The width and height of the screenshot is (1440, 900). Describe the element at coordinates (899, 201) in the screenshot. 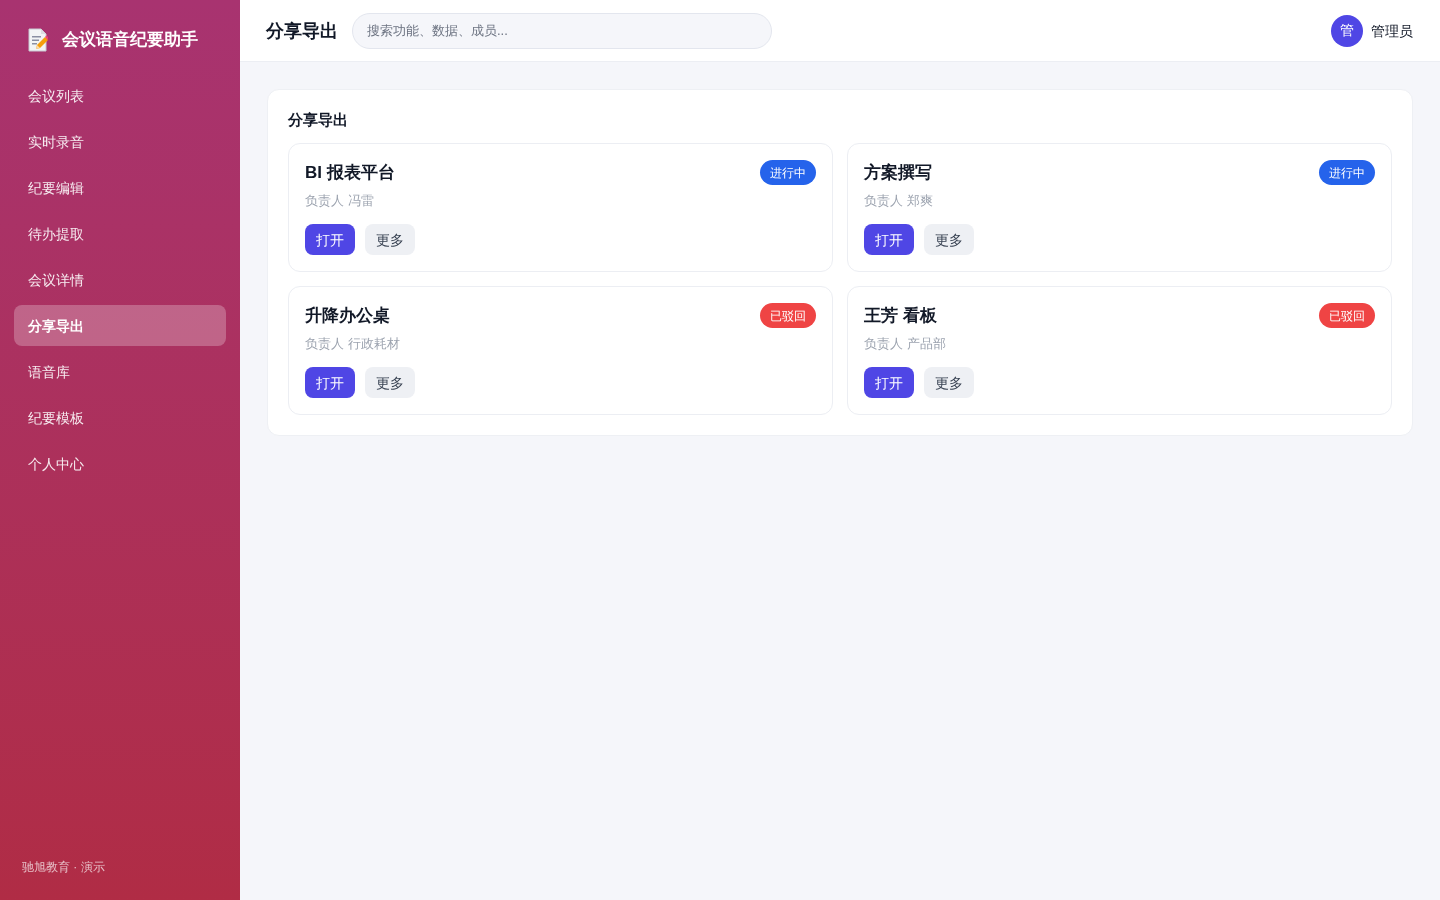

I see `owner-text: 负责人 郑爽` at that location.